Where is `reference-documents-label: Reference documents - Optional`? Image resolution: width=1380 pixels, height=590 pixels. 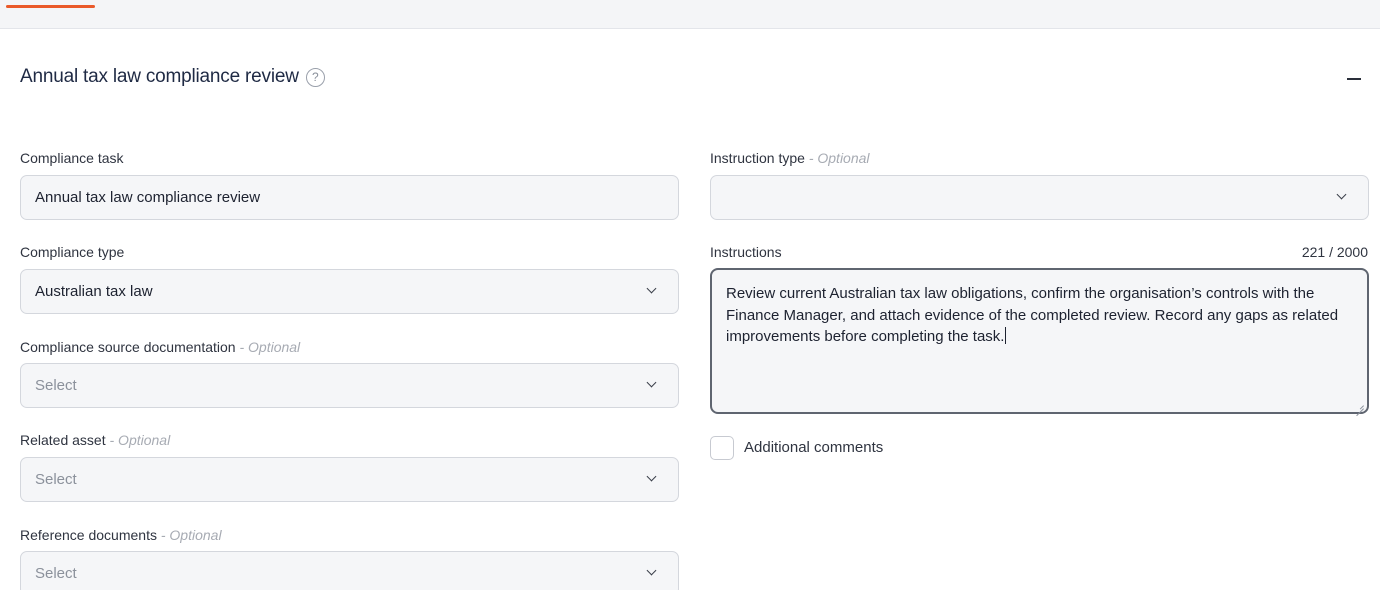
reference-documents-label: Reference documents - Optional is located at coordinates (121, 535).